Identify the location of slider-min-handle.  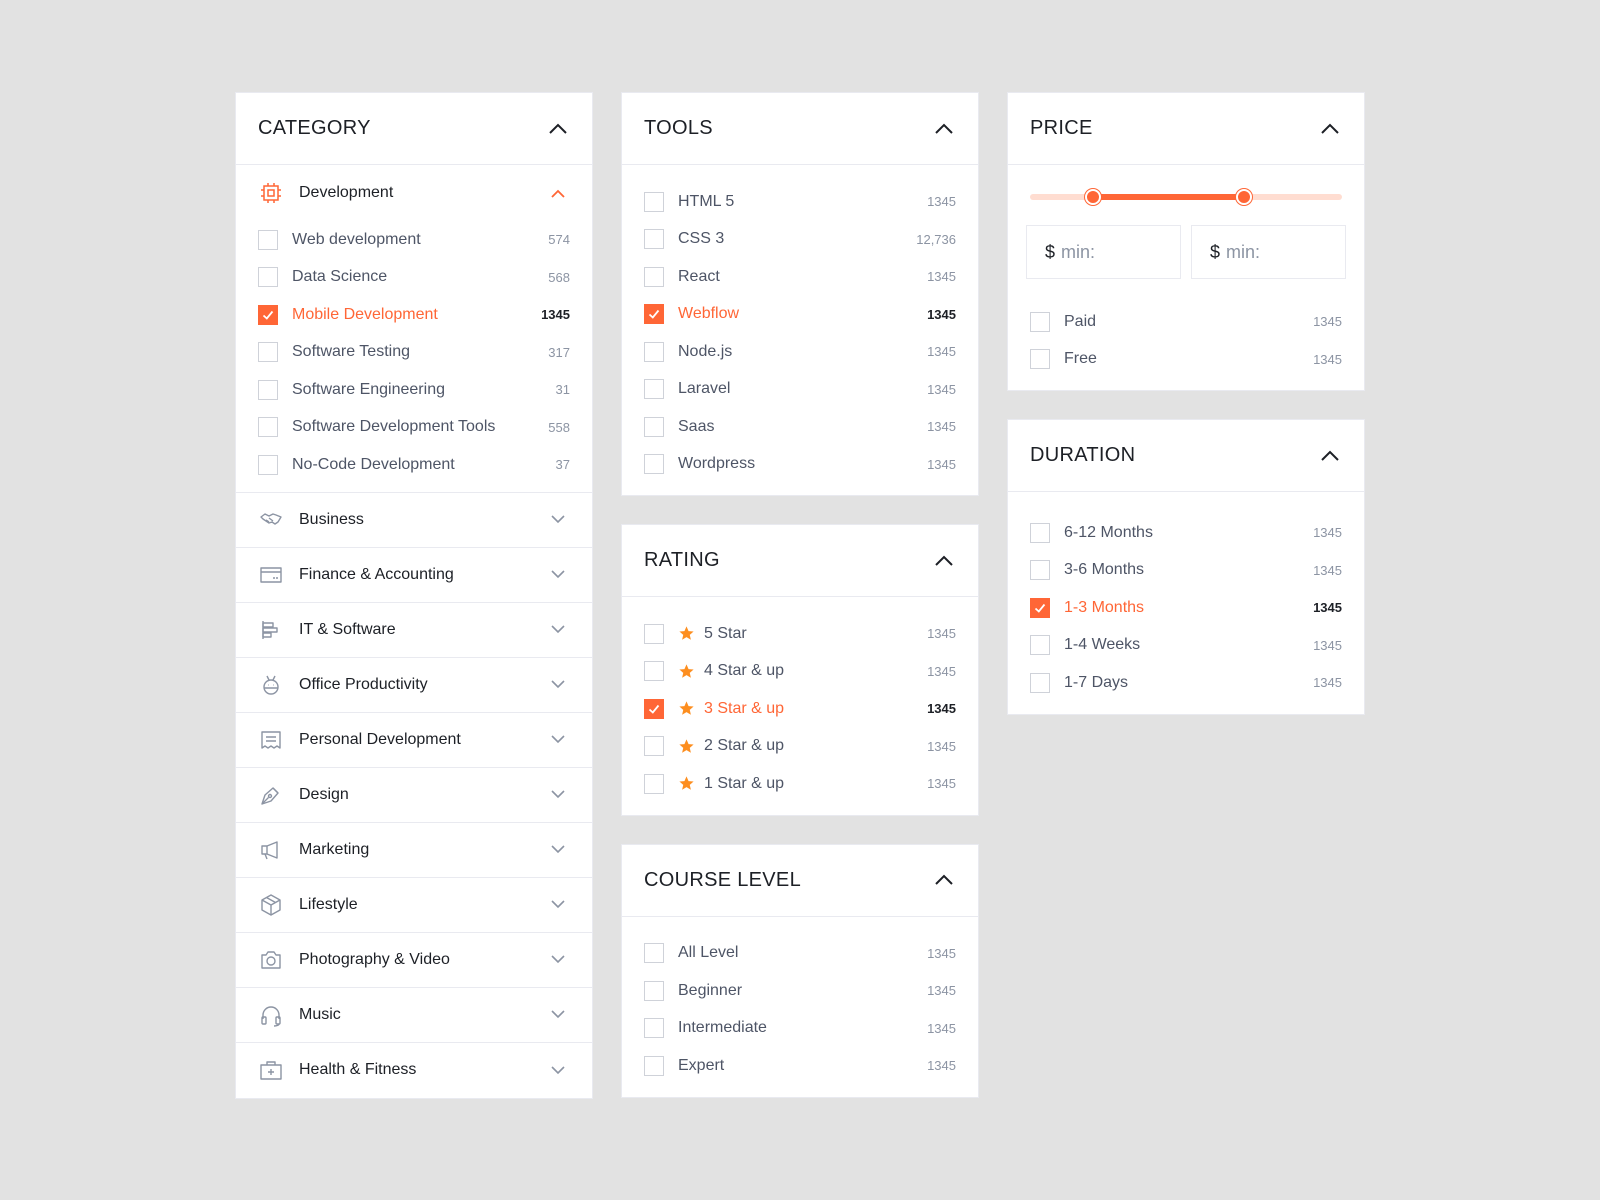
(1092, 197).